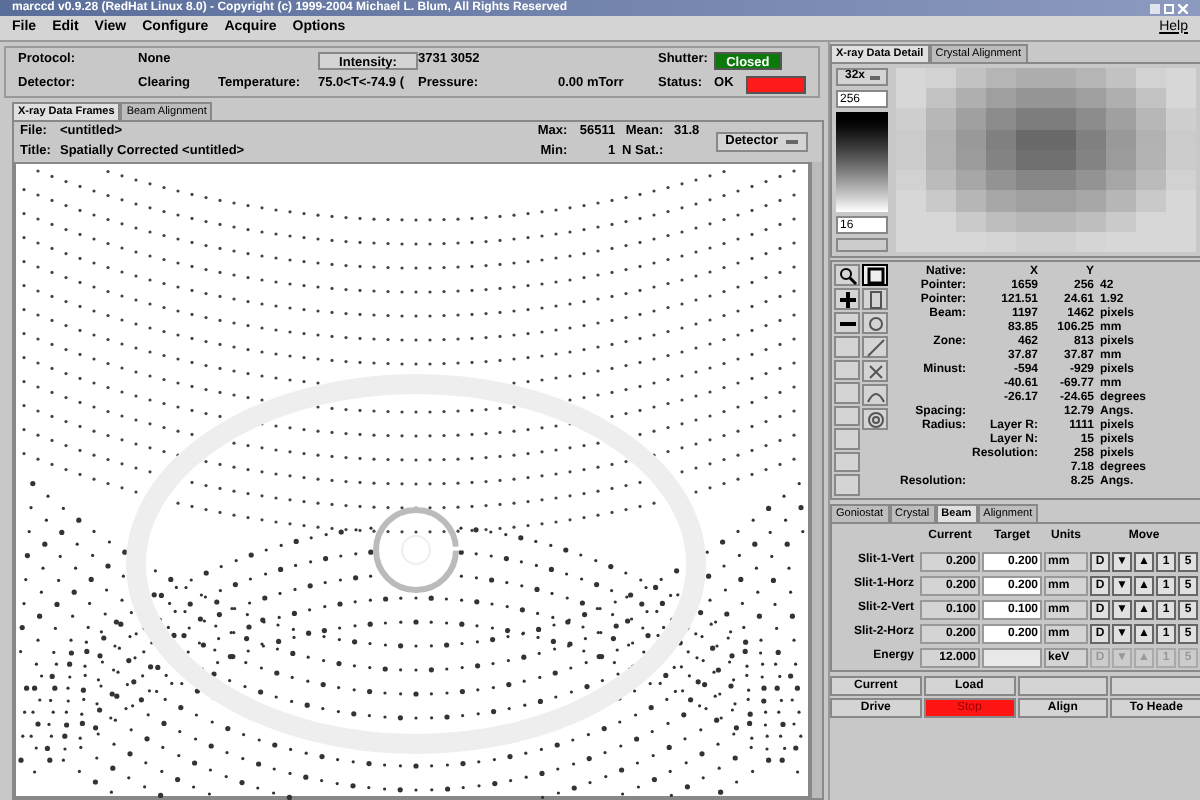 The image size is (1200, 800). I want to click on line-icon, so click(875, 347).